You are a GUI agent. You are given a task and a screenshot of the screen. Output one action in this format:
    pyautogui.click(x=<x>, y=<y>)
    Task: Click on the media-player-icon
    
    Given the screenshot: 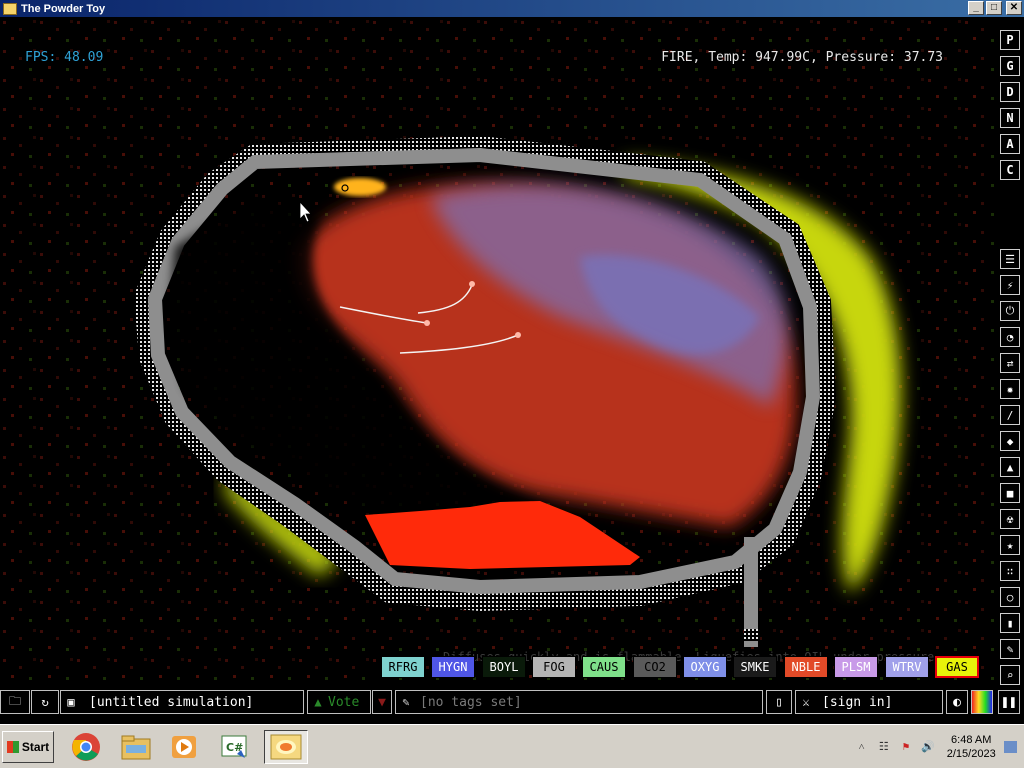 What is the action you would take?
    pyautogui.click(x=184, y=747)
    